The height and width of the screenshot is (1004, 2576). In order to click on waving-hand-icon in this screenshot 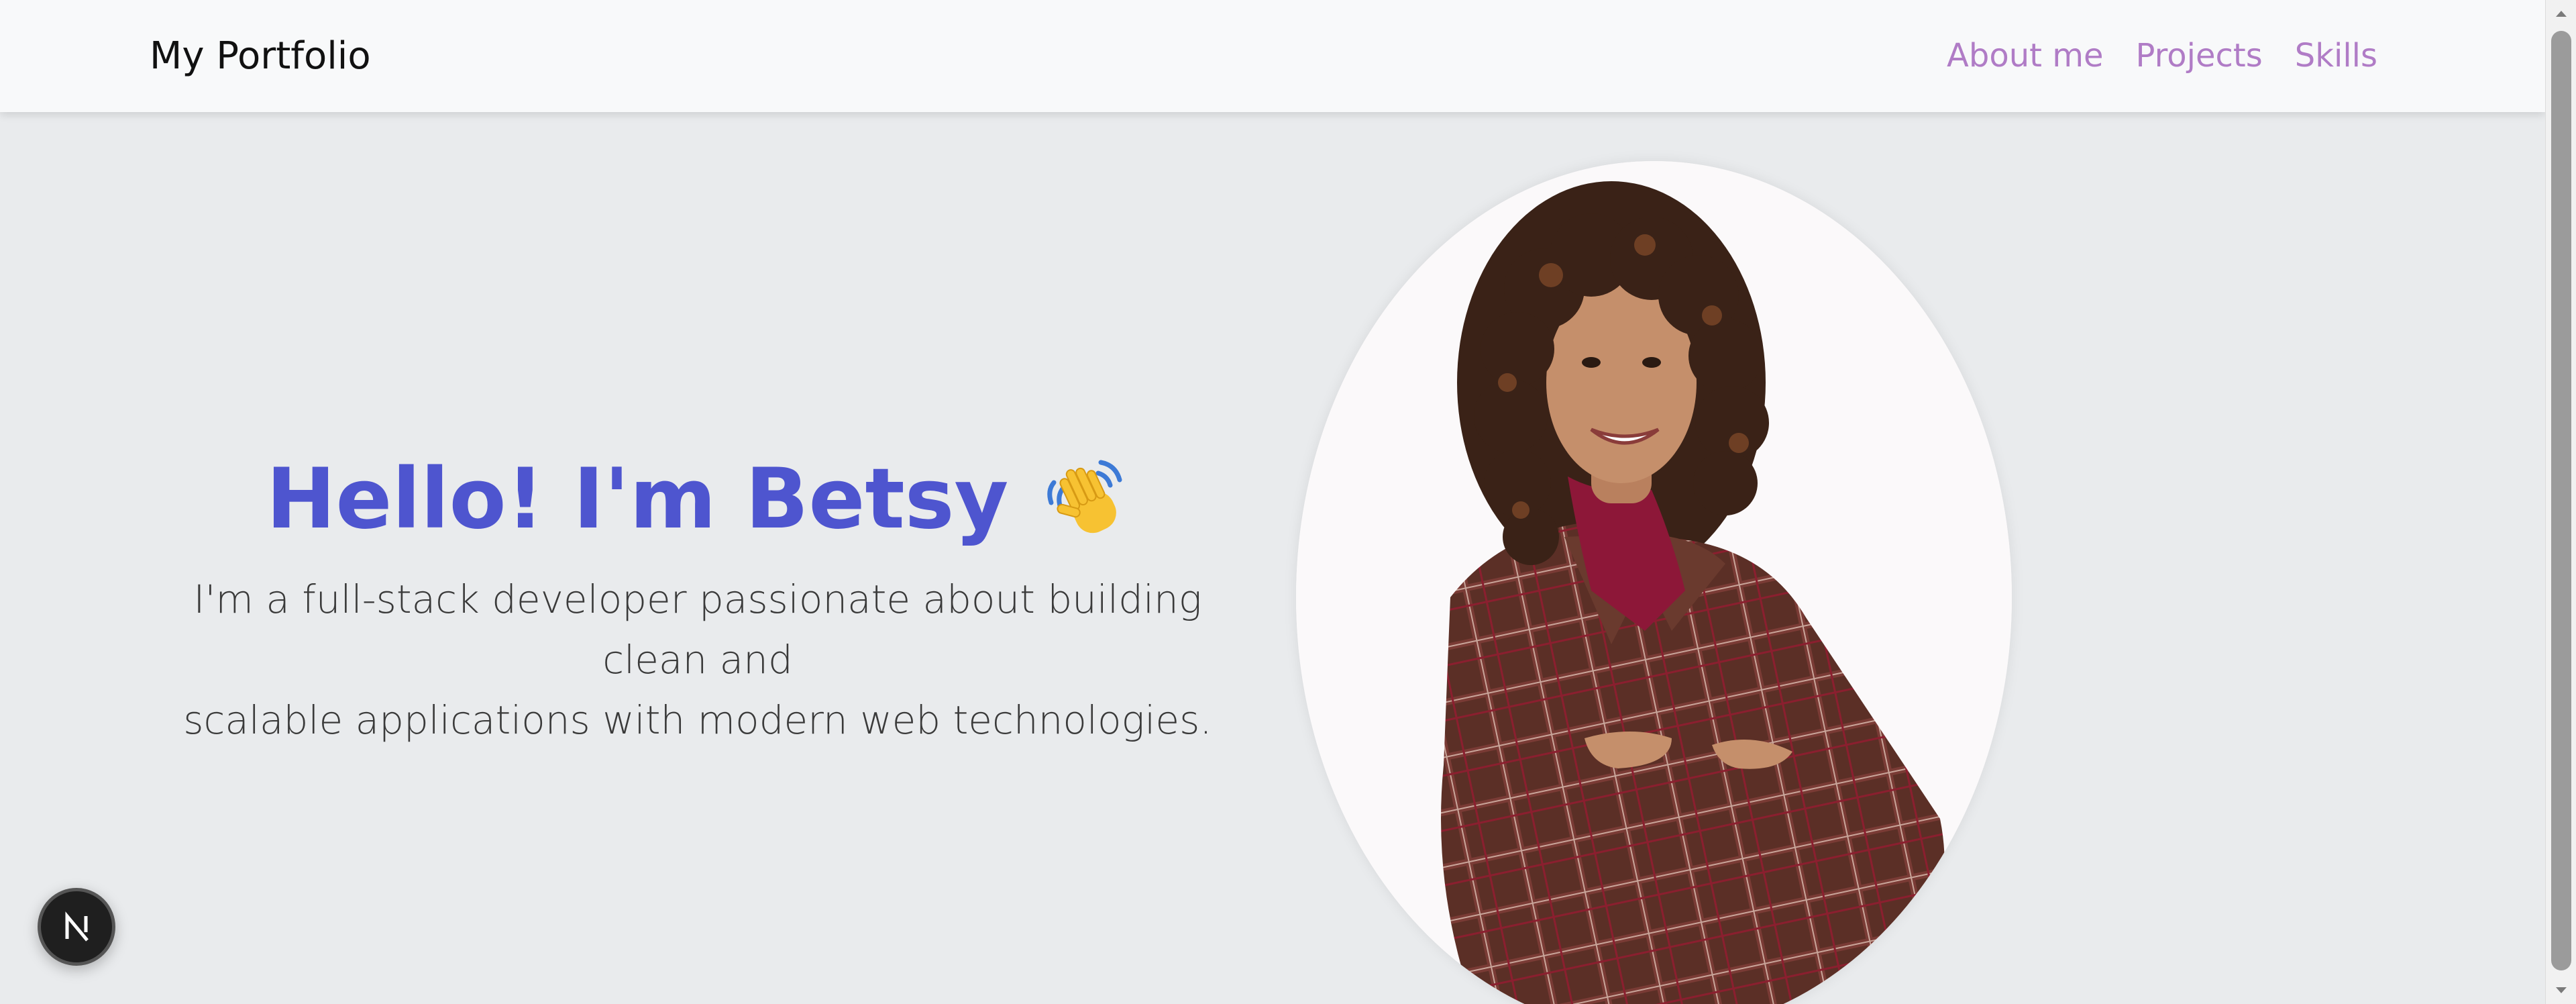, I will do `click(1085, 500)`.